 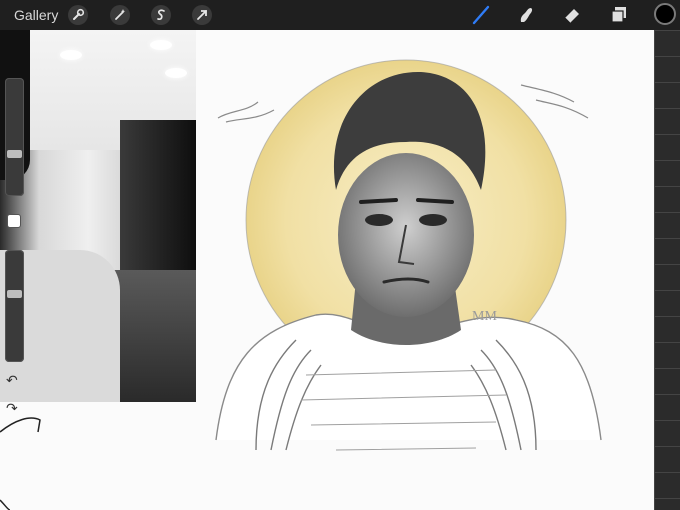 I want to click on stray-stroke, so click(x=20, y=463).